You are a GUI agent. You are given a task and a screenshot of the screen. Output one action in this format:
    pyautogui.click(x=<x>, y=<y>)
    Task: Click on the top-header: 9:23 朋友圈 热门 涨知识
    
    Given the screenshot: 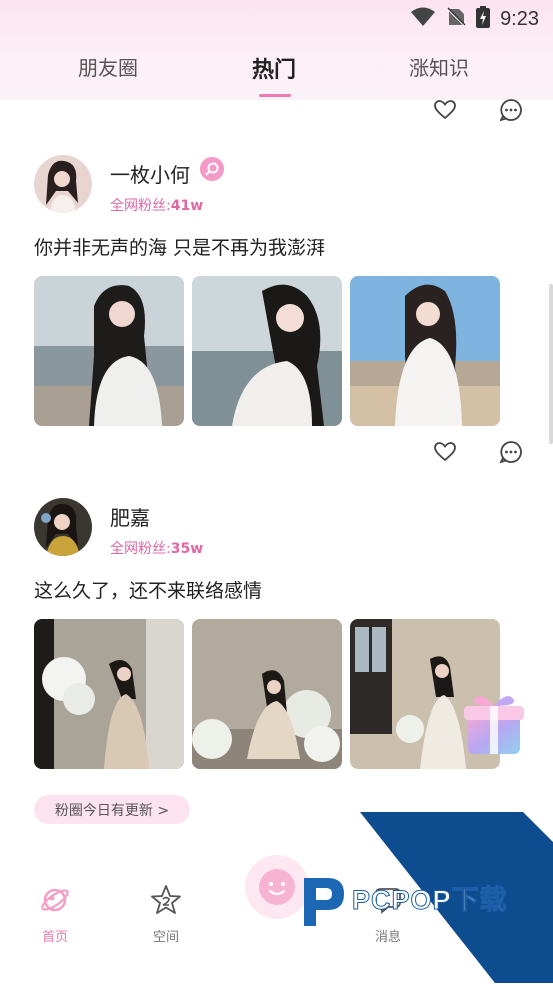 What is the action you would take?
    pyautogui.click(x=276, y=50)
    